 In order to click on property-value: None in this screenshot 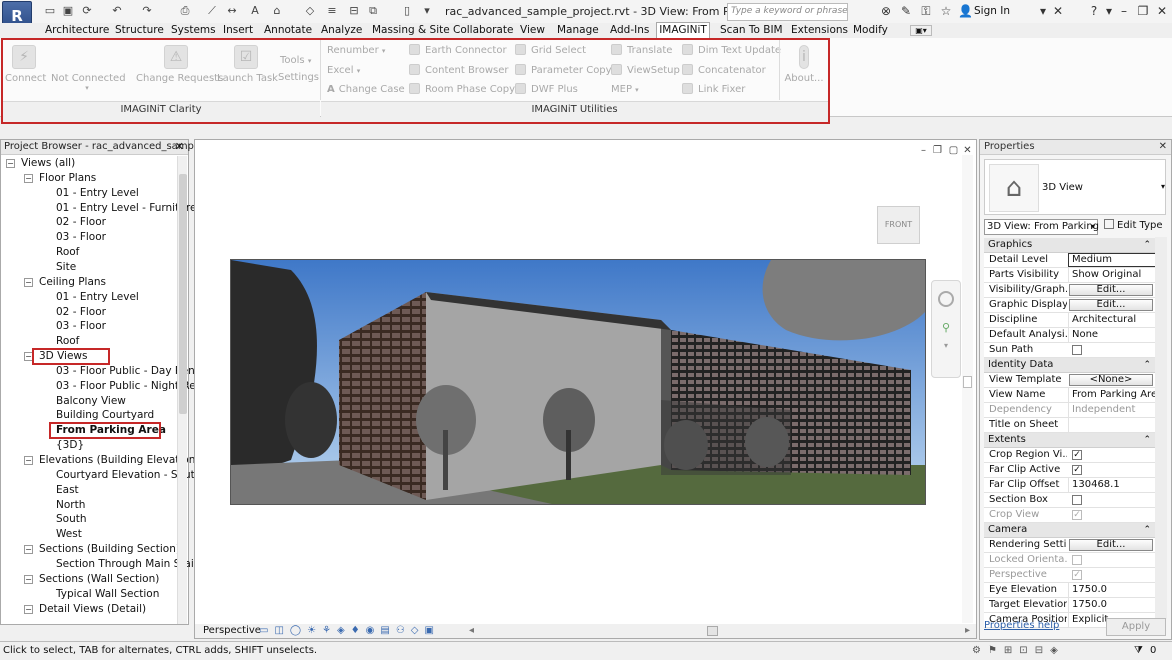, I will do `click(1112, 335)`.